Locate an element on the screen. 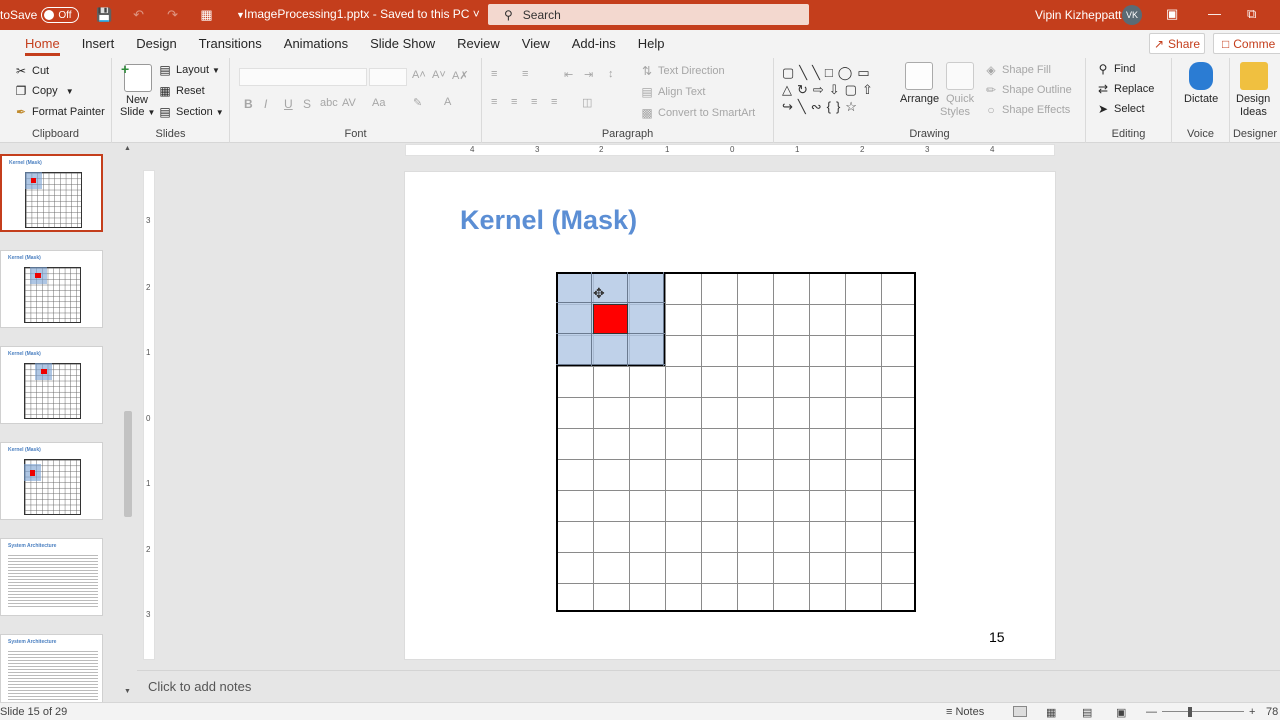 The width and height of the screenshot is (1280, 720). normal-view-icon is located at coordinates (1020, 711).